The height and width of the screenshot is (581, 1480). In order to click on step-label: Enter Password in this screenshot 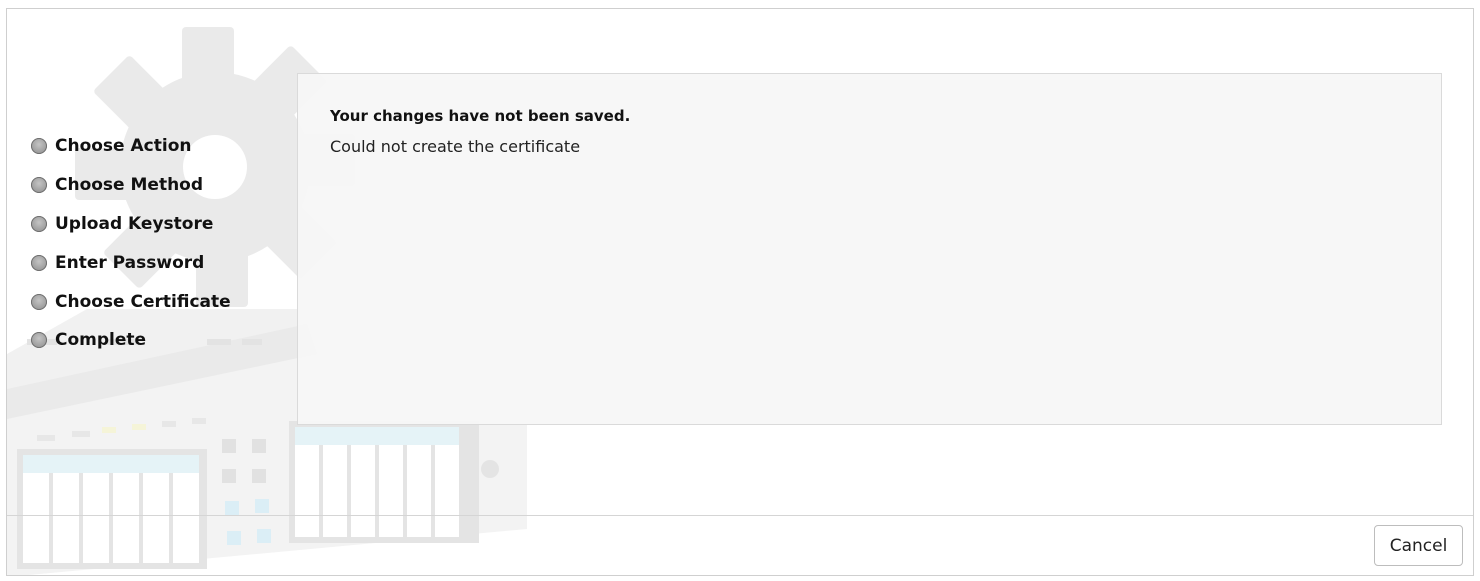, I will do `click(130, 262)`.